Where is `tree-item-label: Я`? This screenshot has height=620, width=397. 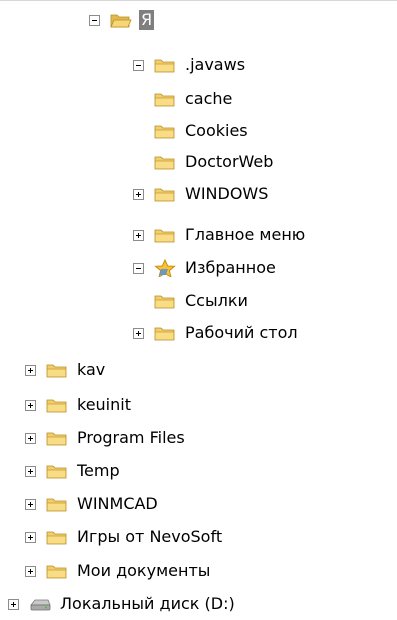
tree-item-label: Я is located at coordinates (147, 20).